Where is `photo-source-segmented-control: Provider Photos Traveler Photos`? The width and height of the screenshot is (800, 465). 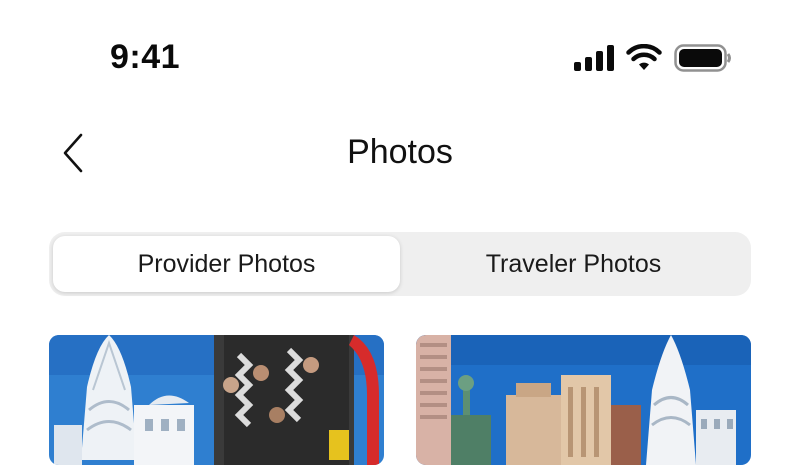 photo-source-segmented-control: Provider Photos Traveler Photos is located at coordinates (400, 264).